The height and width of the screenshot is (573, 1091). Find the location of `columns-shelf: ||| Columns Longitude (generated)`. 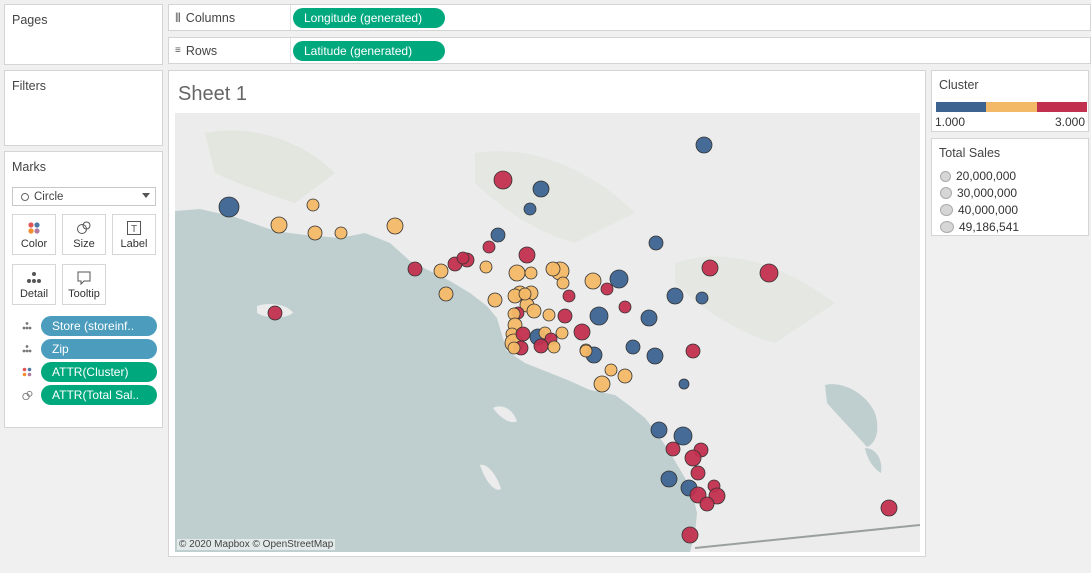

columns-shelf: ||| Columns Longitude (generated) is located at coordinates (629, 17).